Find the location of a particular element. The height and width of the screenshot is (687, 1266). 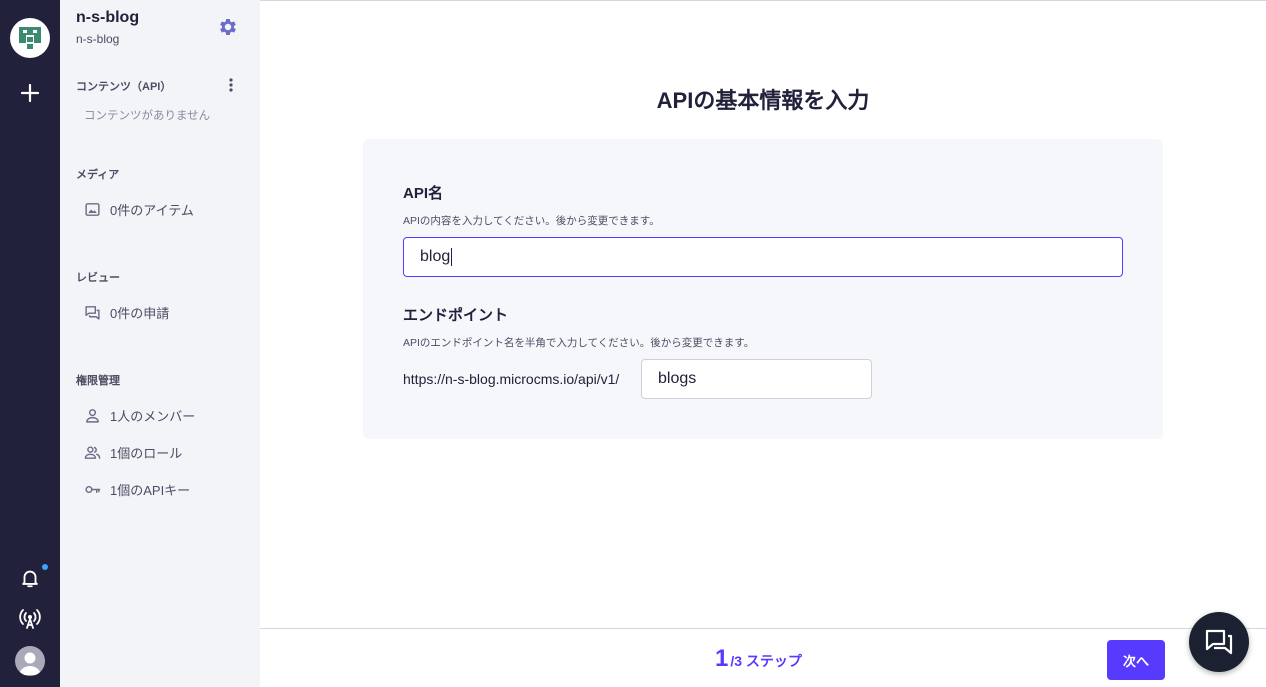

people-icon is located at coordinates (92, 452).